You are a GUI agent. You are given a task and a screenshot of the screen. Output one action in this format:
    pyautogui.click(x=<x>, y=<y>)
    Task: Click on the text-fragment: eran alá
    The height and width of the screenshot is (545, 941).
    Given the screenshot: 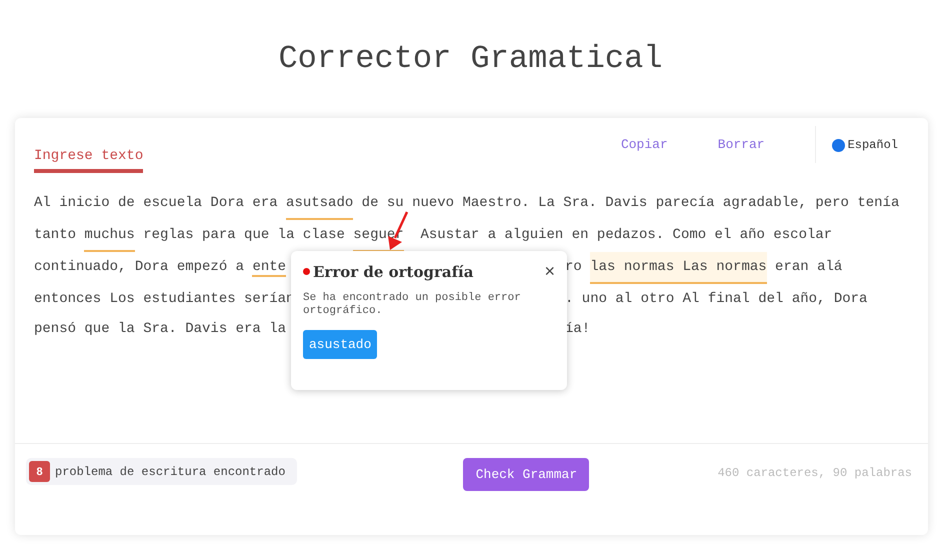 What is the action you would take?
    pyautogui.click(x=808, y=267)
    